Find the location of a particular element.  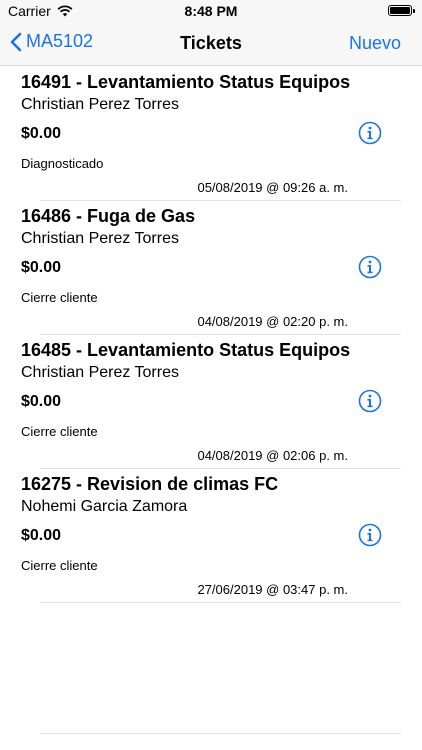

ticket-title: 16491 - Levantamiento Status Equipos is located at coordinates (186, 82).